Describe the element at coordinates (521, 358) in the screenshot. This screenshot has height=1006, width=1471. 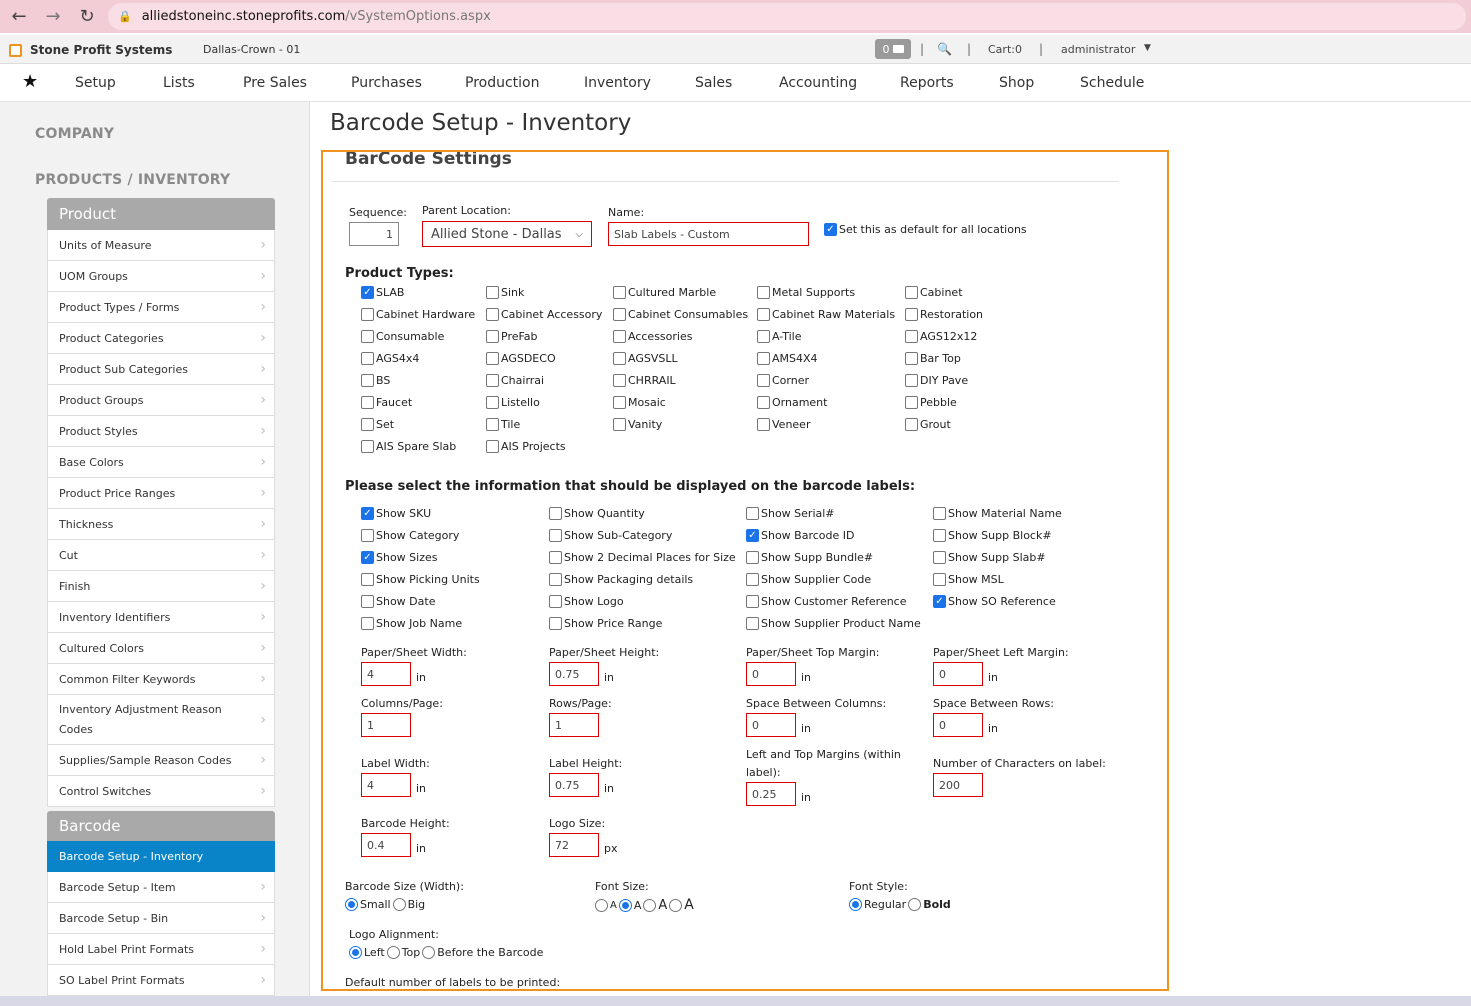
I see `product-type-checkbox: AGSDECO` at that location.